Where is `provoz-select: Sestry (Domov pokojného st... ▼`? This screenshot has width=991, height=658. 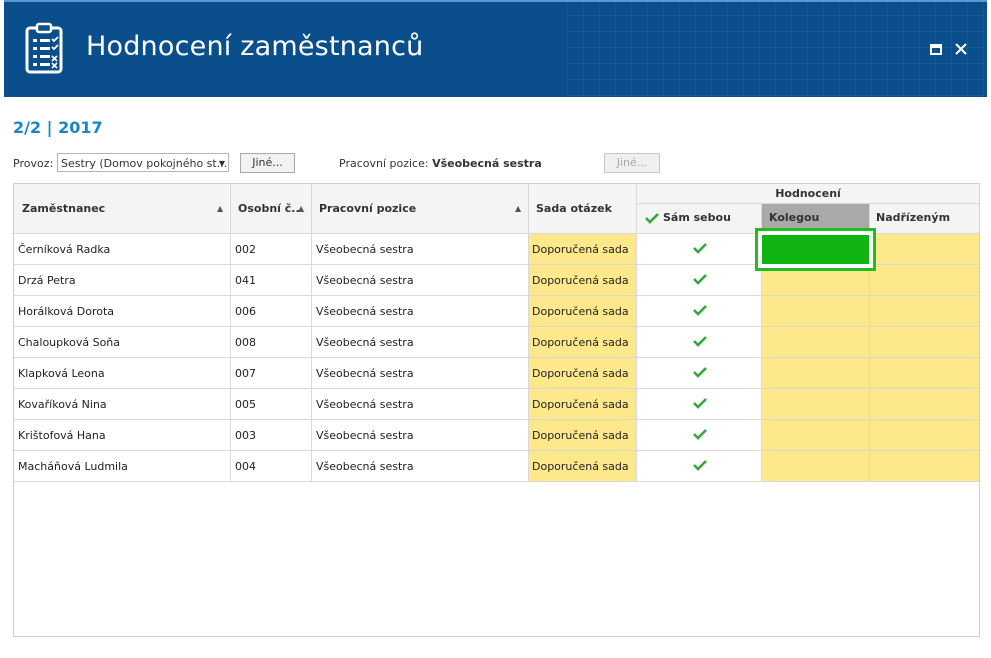
provoz-select: Sestry (Domov pokojného st... ▼ is located at coordinates (143, 162).